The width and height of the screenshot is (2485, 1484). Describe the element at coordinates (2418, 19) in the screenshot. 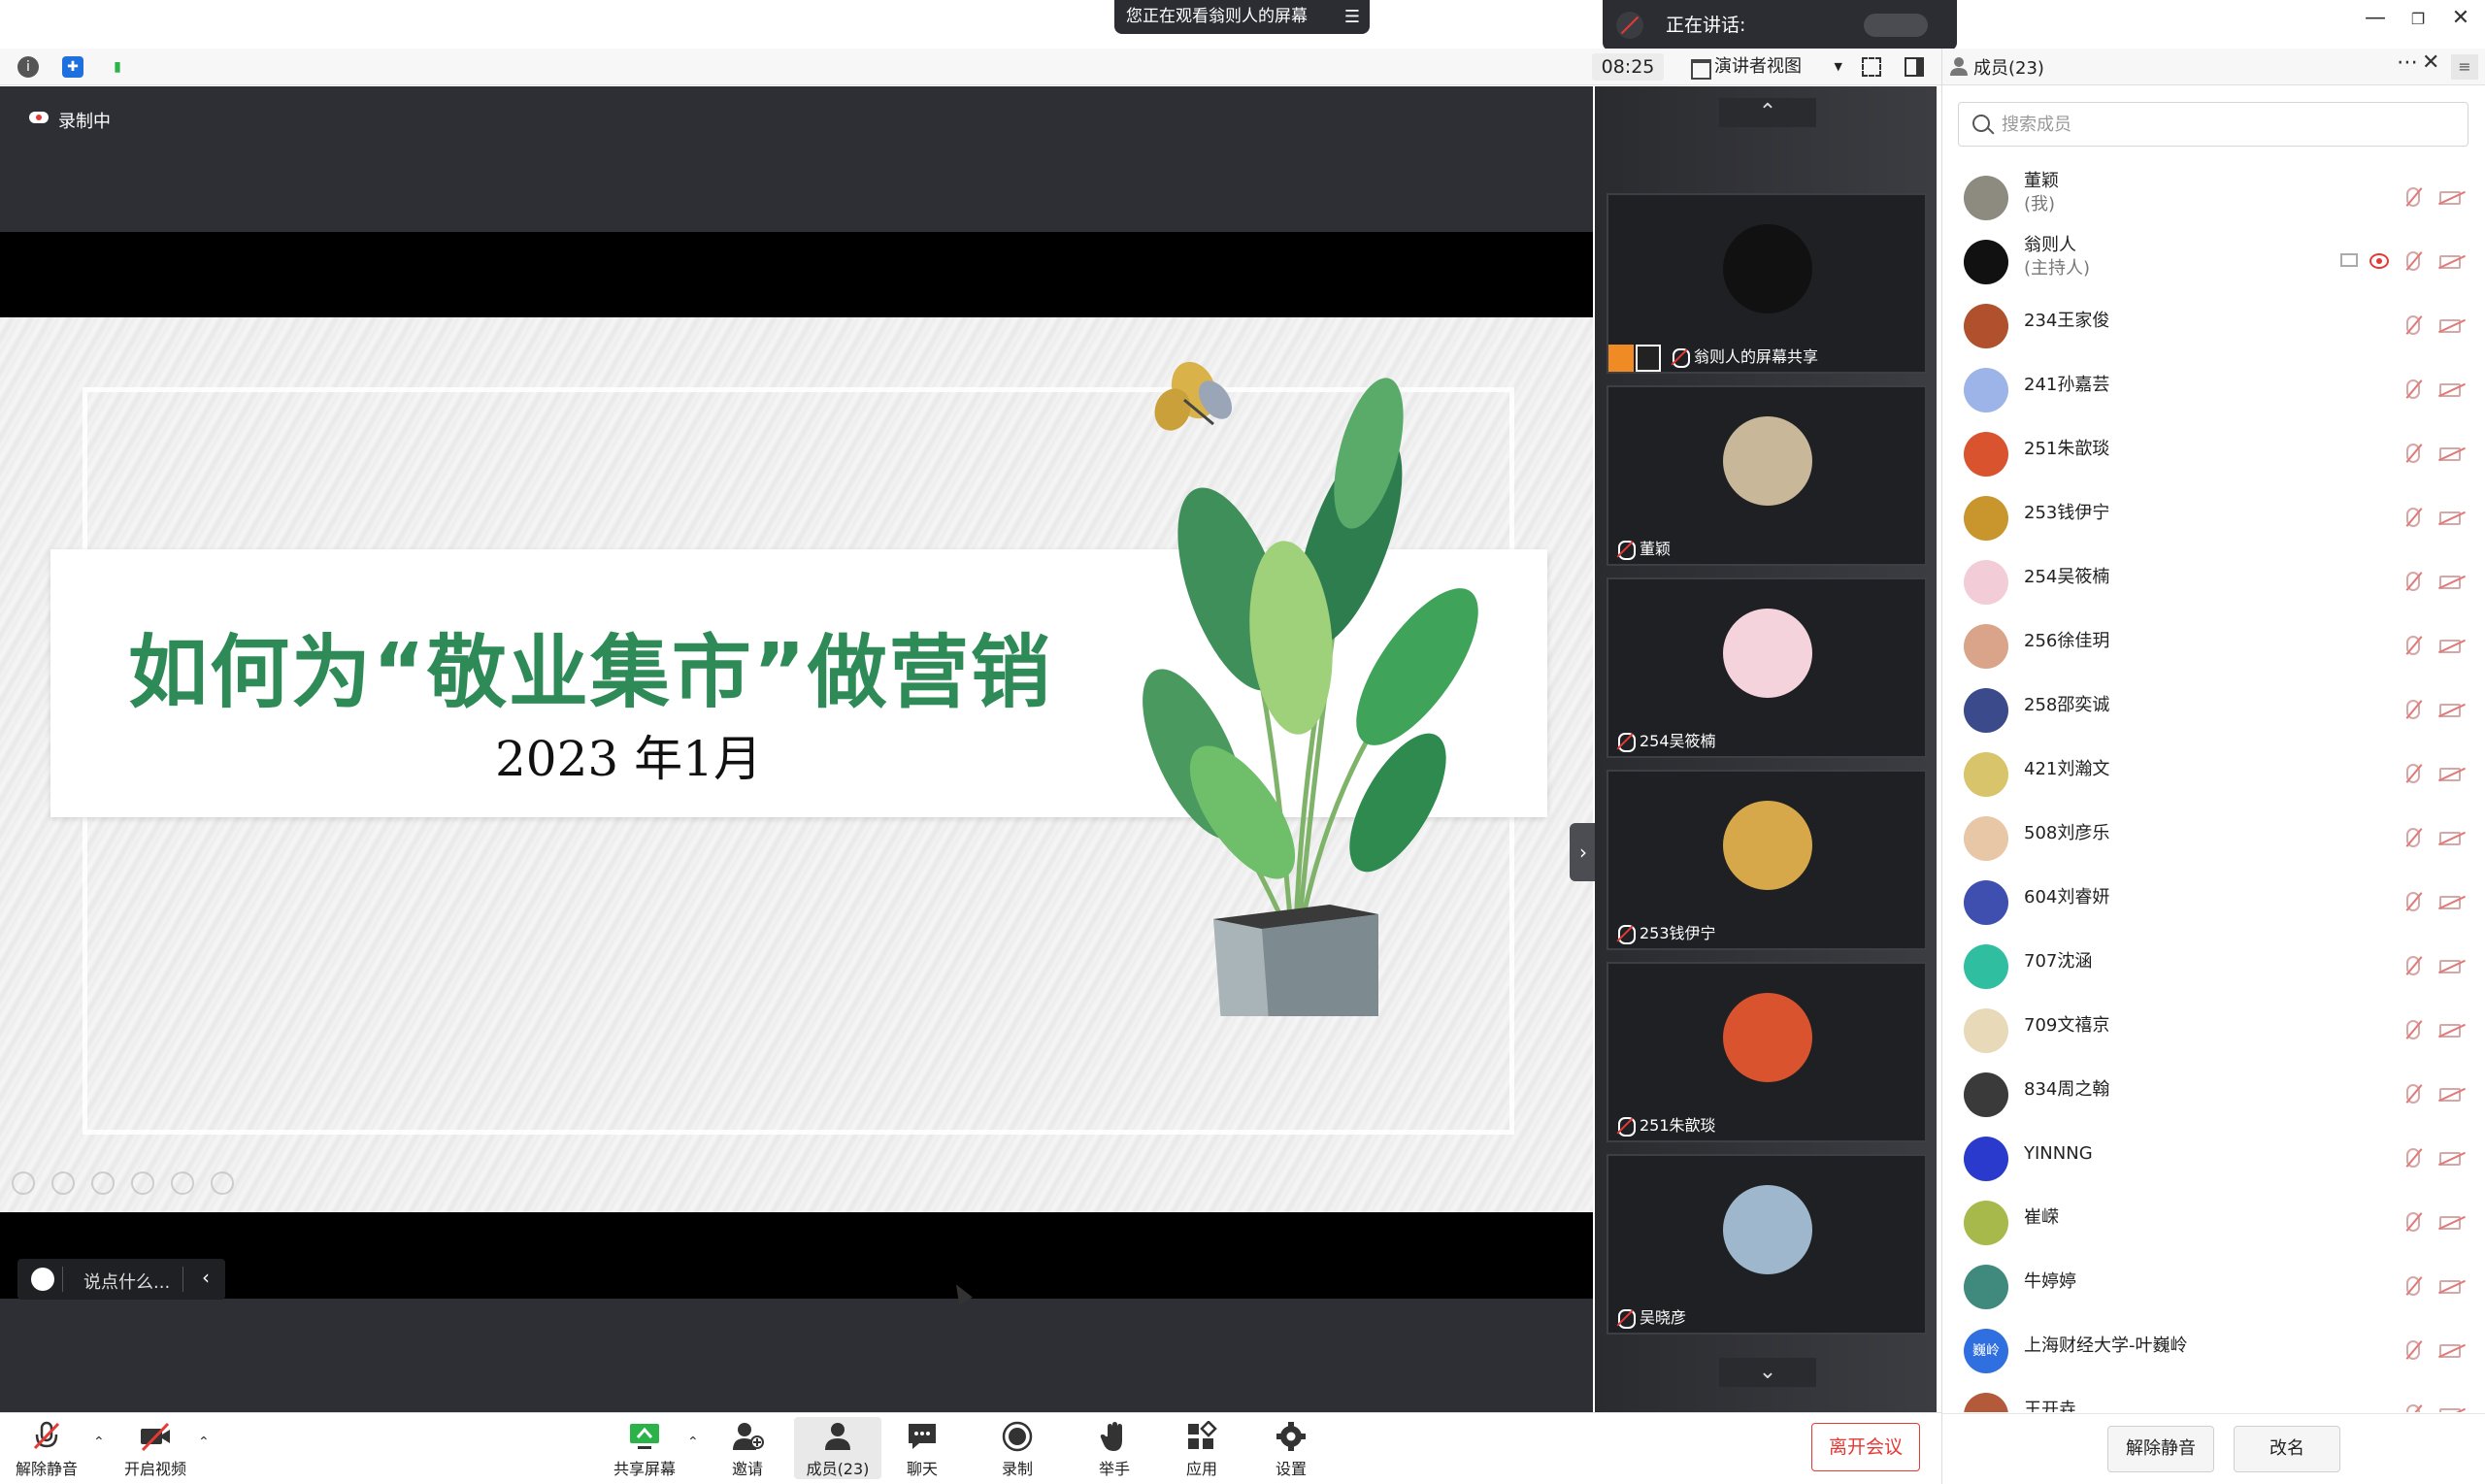

I see `restore-icon: ❐` at that location.